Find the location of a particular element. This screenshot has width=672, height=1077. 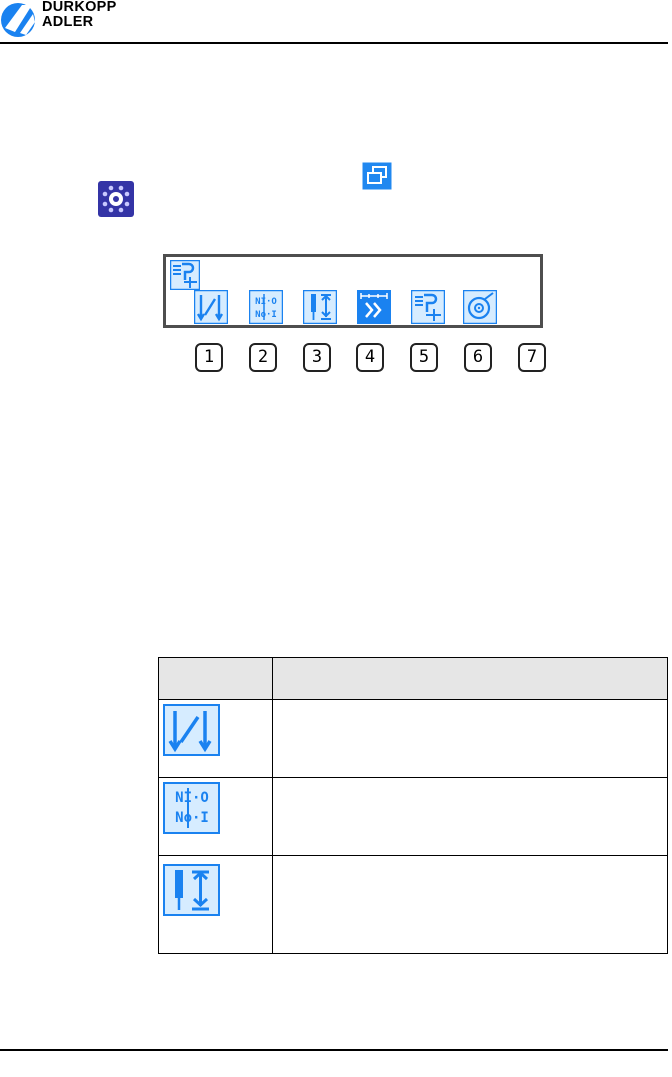

settings-icon is located at coordinates (116, 199).